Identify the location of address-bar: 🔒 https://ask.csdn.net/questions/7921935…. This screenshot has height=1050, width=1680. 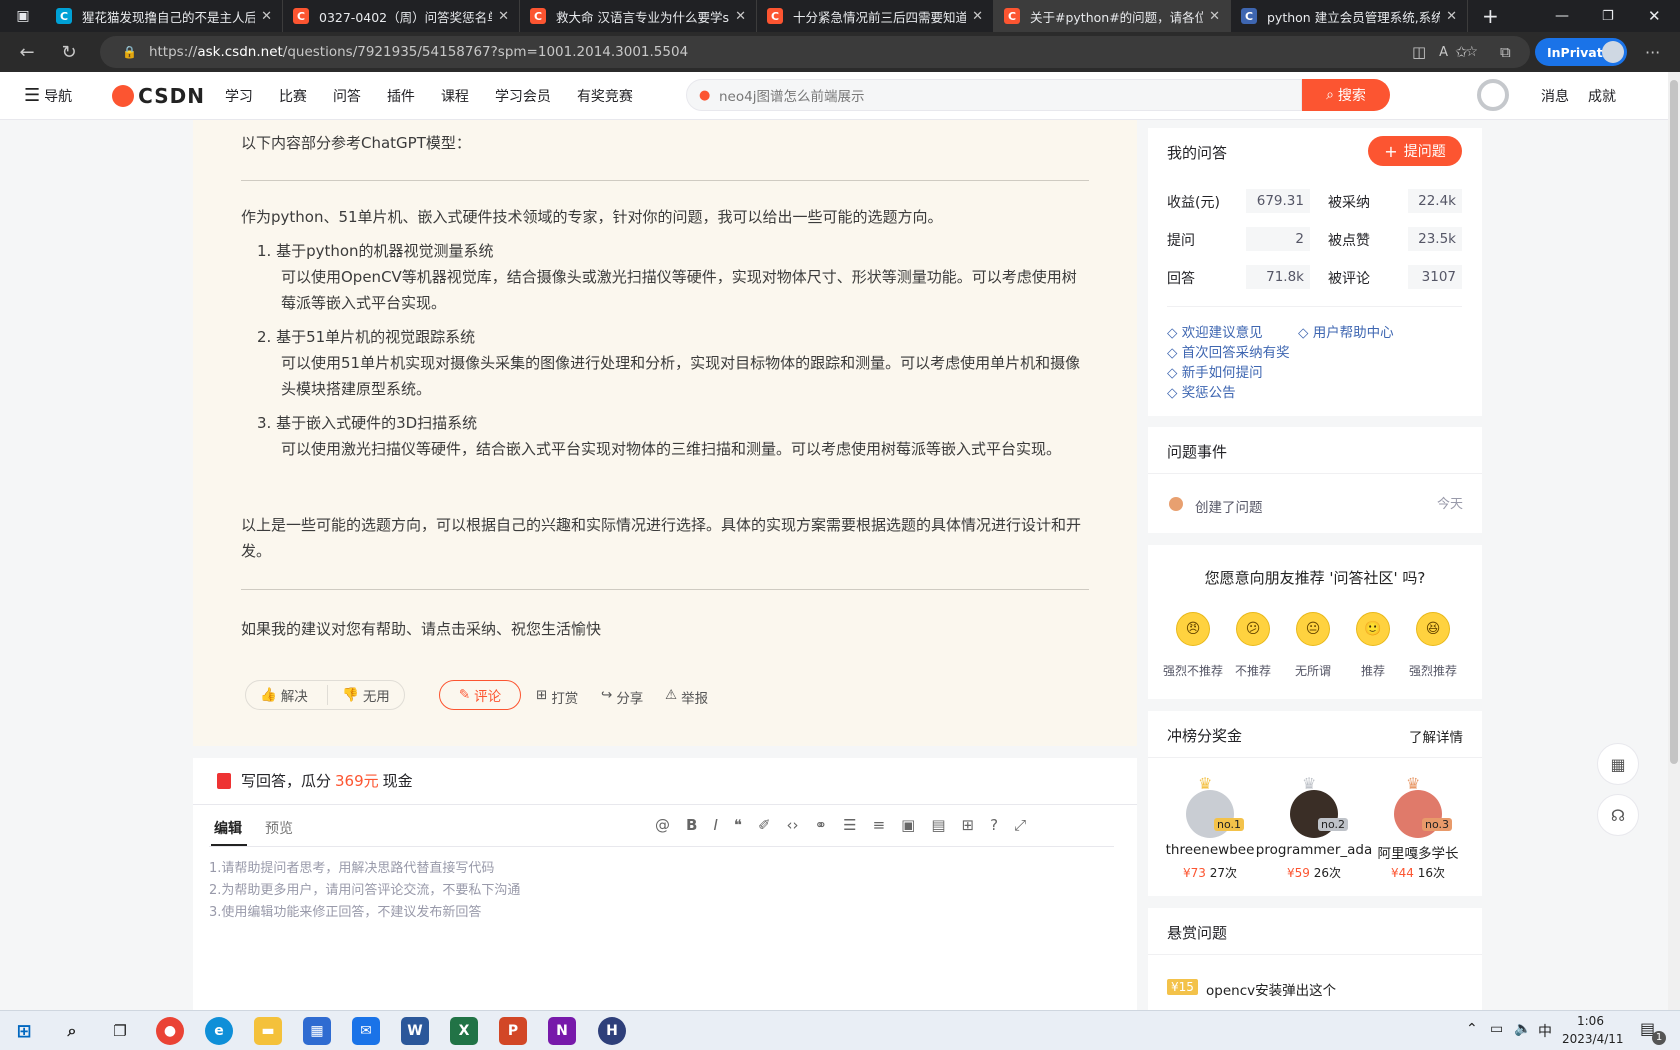
(815, 52).